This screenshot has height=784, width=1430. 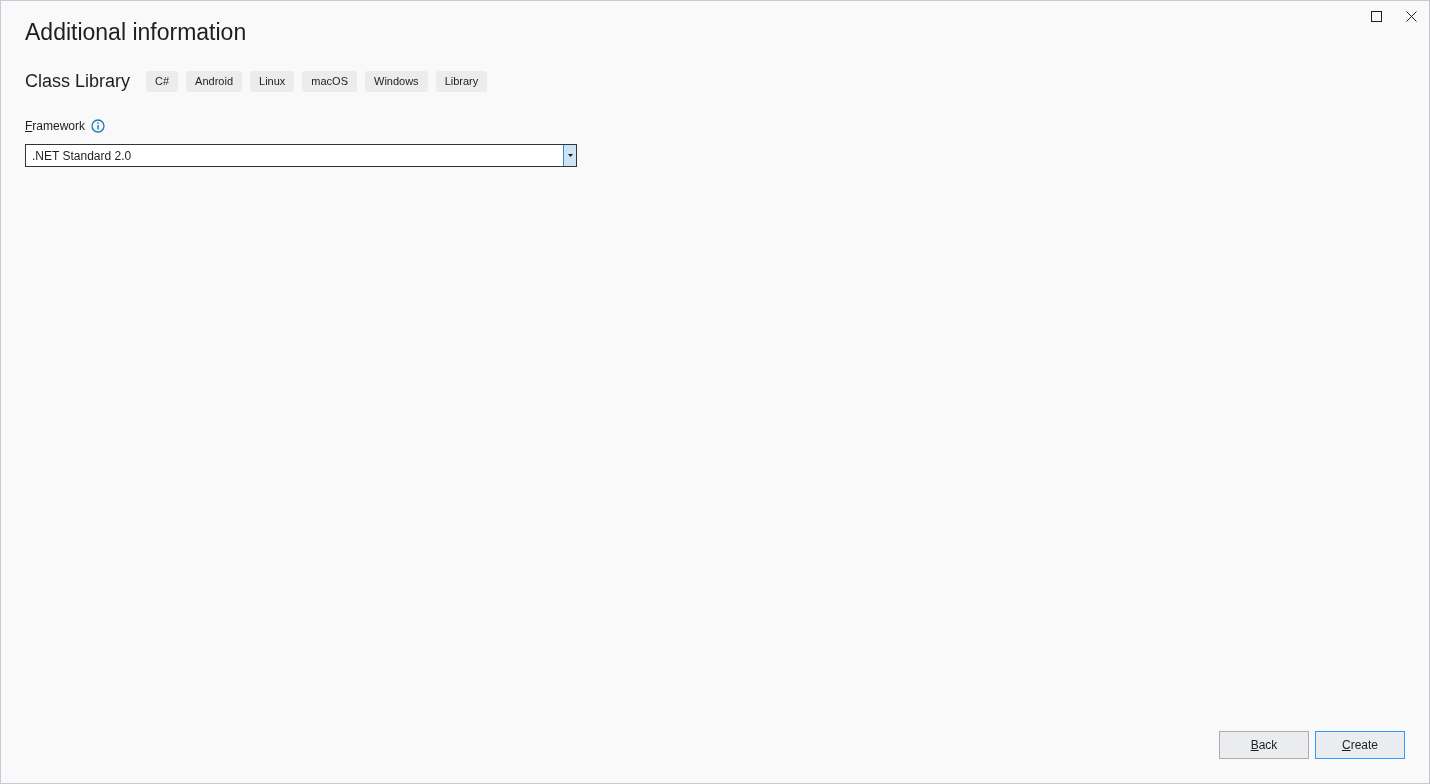 I want to click on info-icon, so click(x=98, y=126).